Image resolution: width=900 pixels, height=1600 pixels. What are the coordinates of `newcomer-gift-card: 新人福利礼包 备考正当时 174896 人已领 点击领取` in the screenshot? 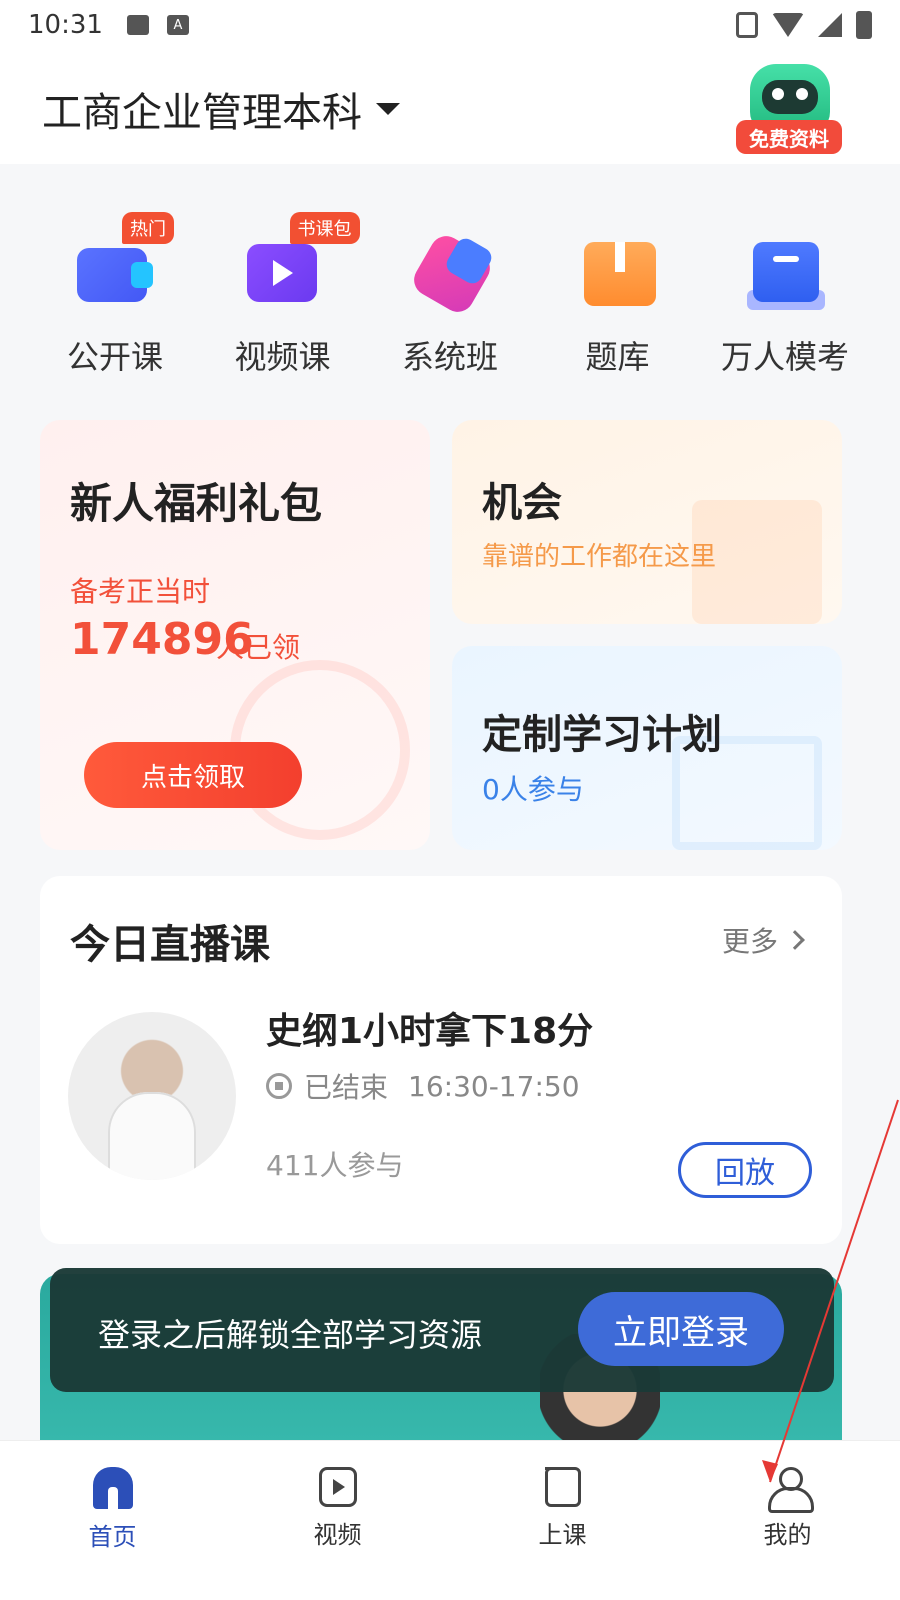 It's located at (235, 635).